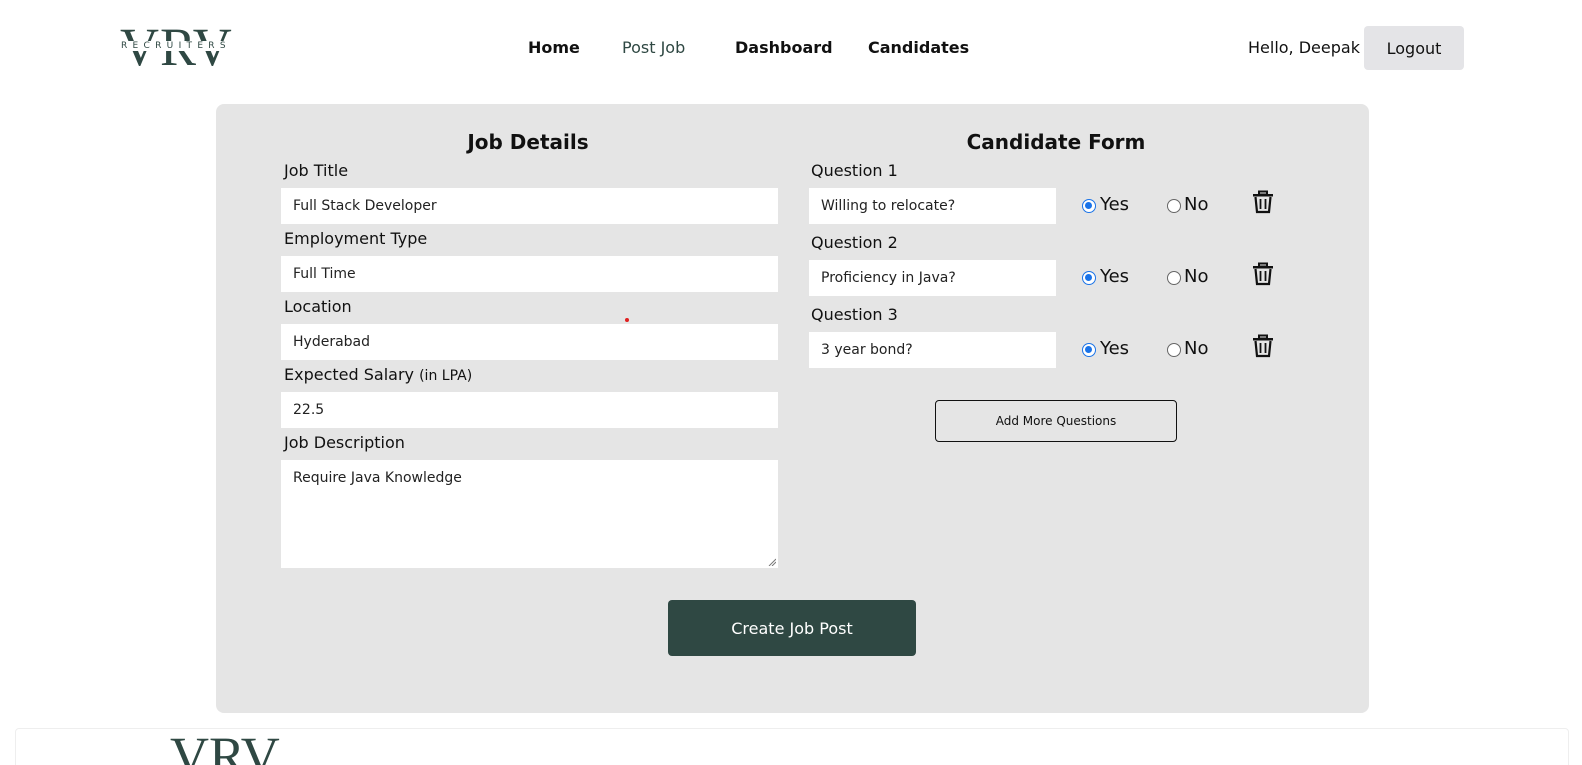 The width and height of the screenshot is (1582, 765). I want to click on question-1-no-label: No, so click(1196, 204).